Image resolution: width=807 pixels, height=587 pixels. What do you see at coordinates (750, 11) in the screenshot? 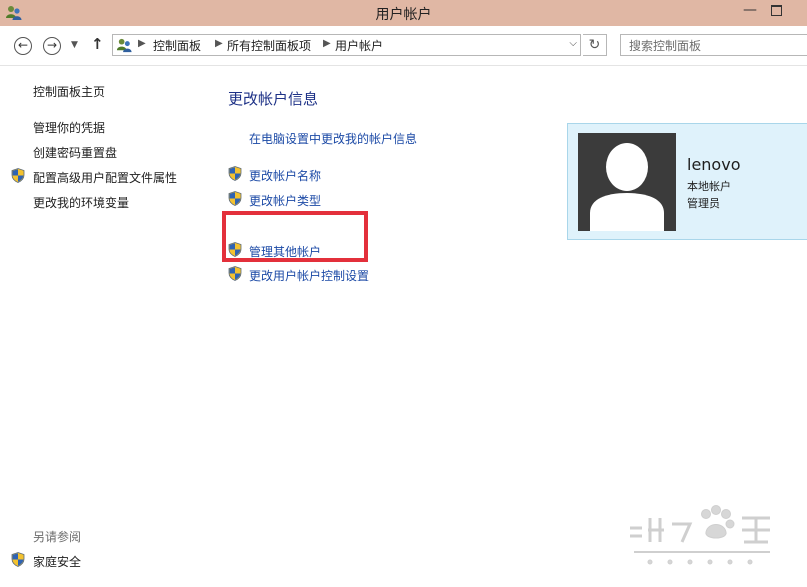
I see `minimize-button: —` at bounding box center [750, 11].